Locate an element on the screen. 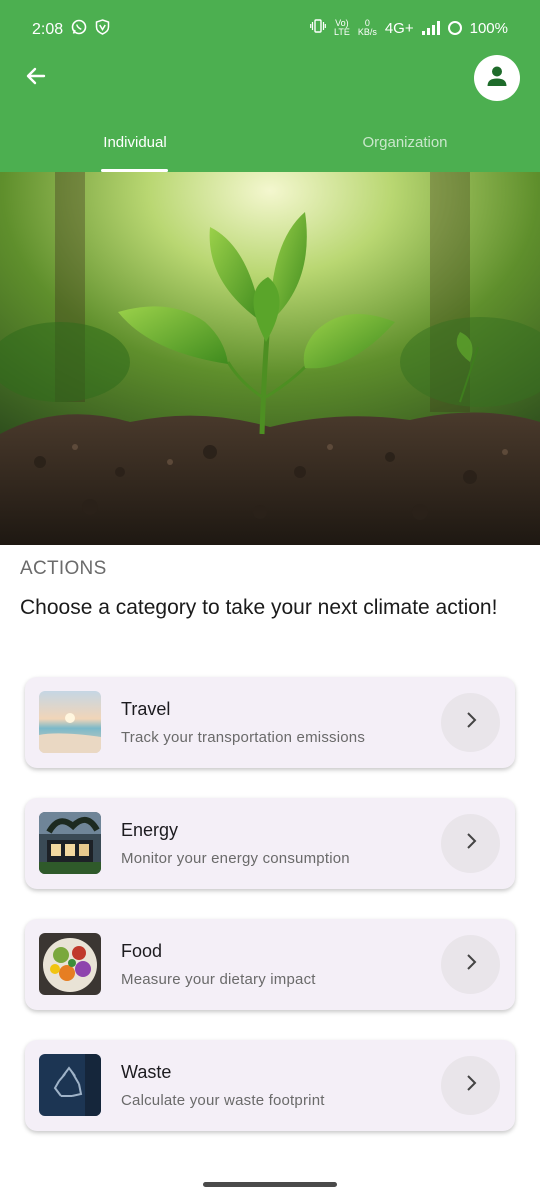 This screenshot has height=1200, width=540. tab-bar: Individual Organization is located at coordinates (270, 146).